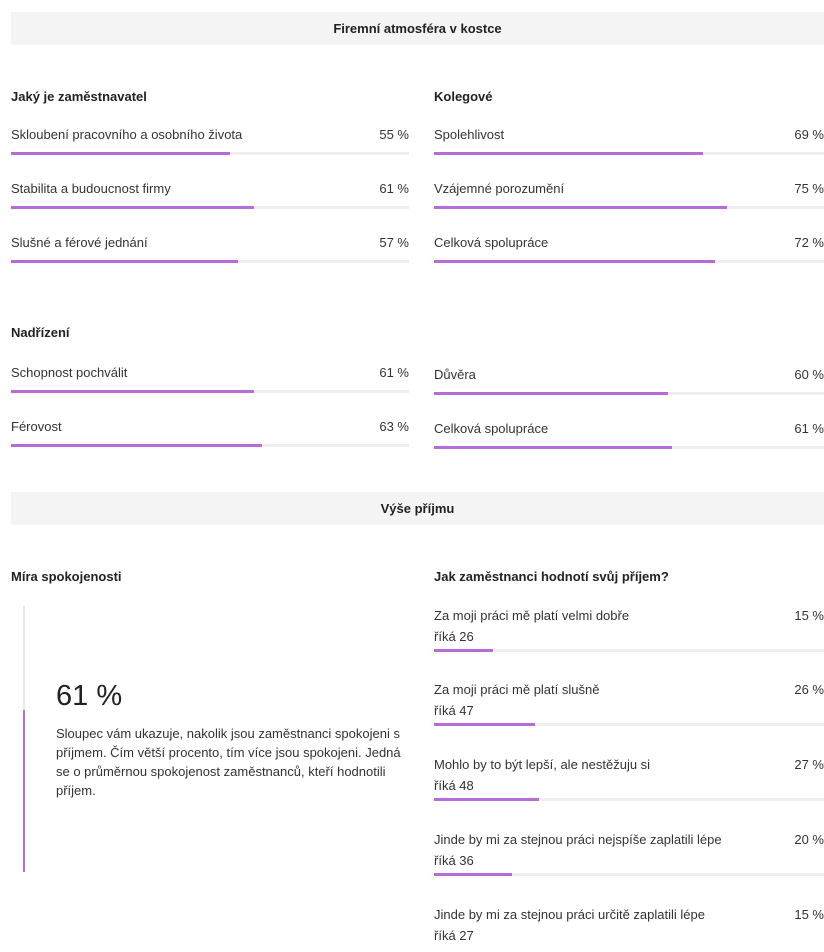 The width and height of the screenshot is (824, 952). Describe the element at coordinates (629, 142) in the screenshot. I see `metric-colleagues-0: Spolehlivost 69 %` at that location.